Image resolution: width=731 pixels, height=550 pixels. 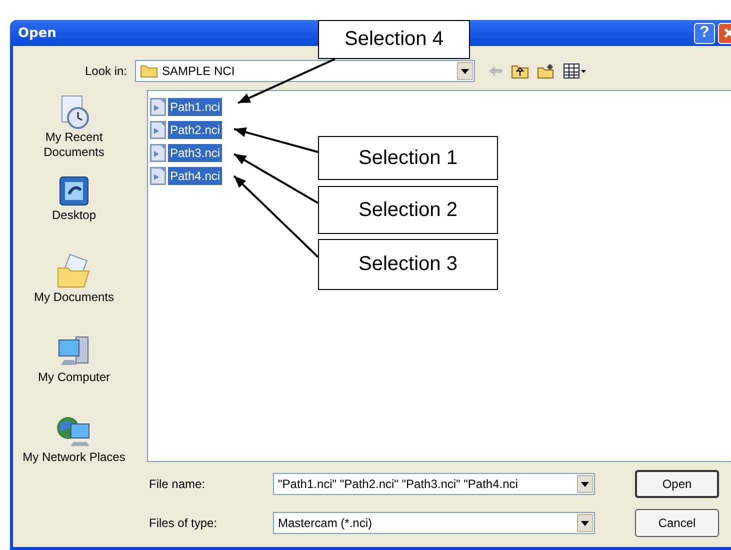 I want to click on window-title: Open, so click(x=37, y=33).